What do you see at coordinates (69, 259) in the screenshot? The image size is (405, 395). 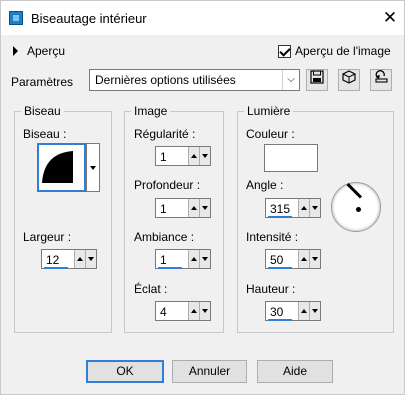 I see `width-spinner: 12` at bounding box center [69, 259].